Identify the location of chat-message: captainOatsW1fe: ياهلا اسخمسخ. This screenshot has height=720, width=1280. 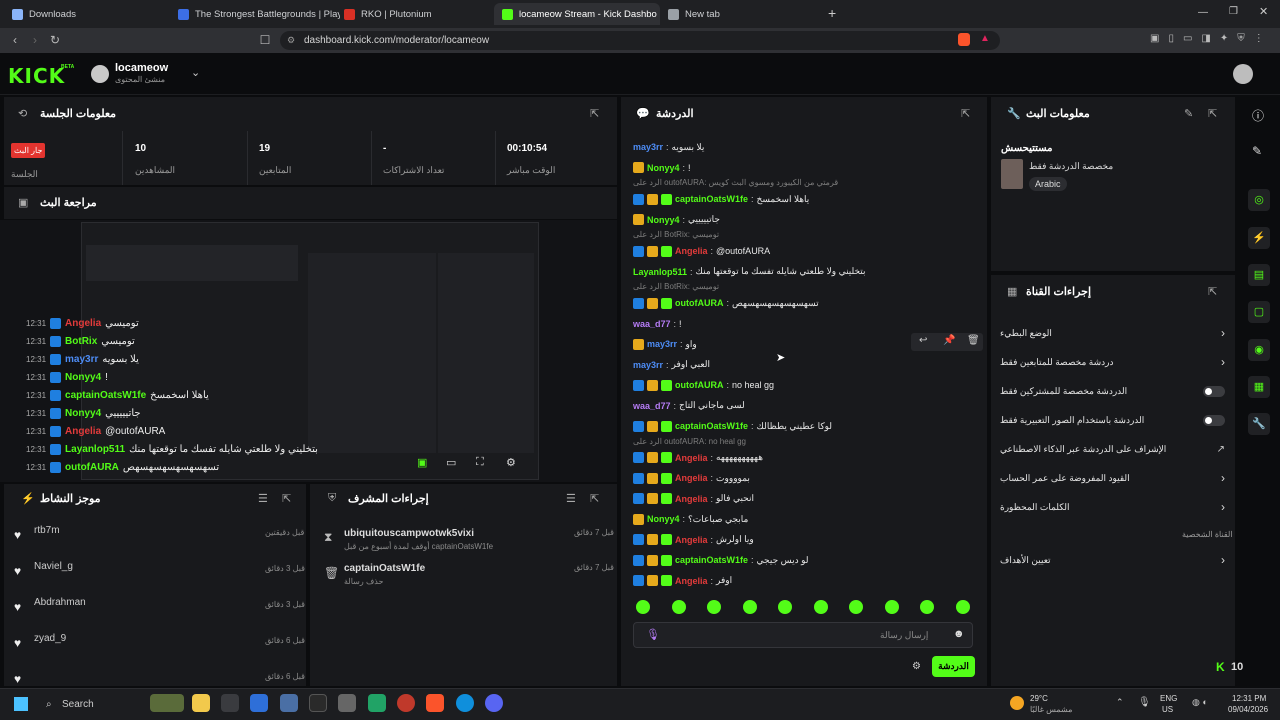
(805, 199).